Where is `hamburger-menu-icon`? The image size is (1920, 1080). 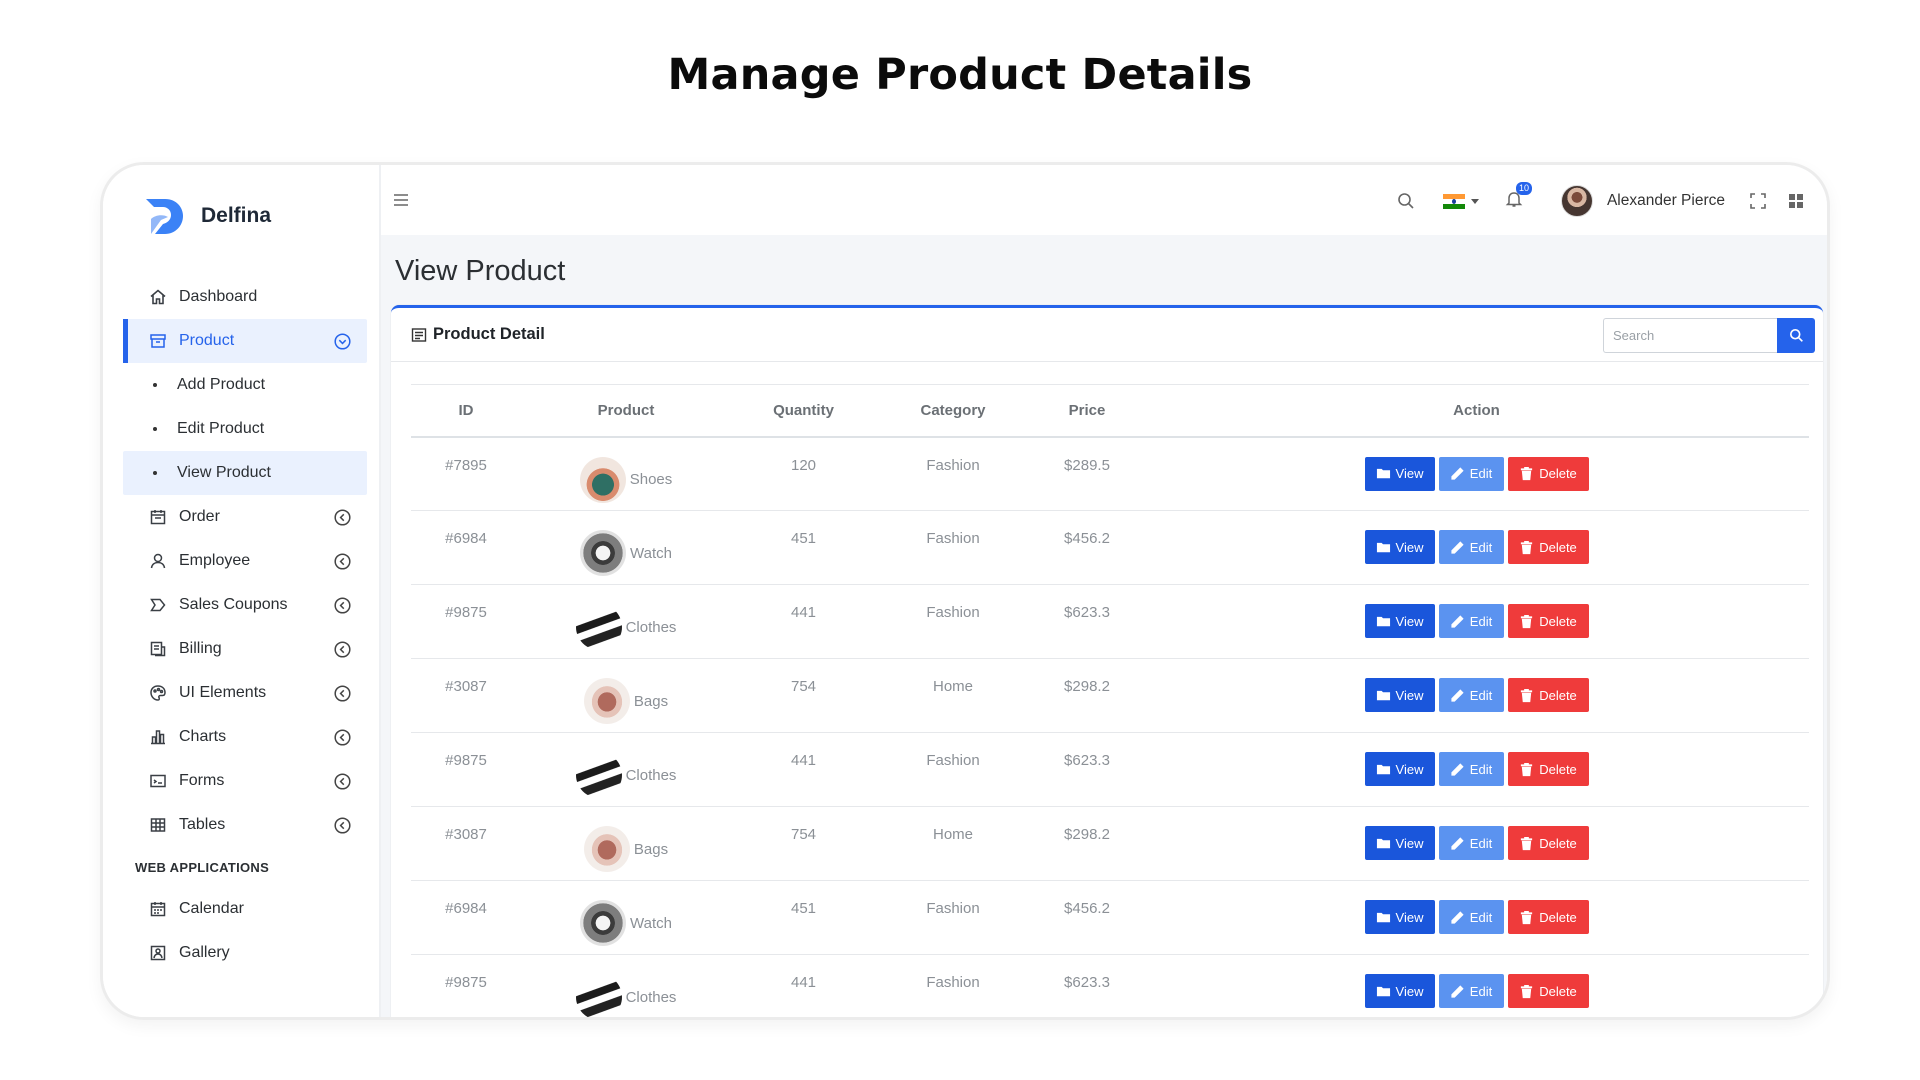 hamburger-menu-icon is located at coordinates (401, 200).